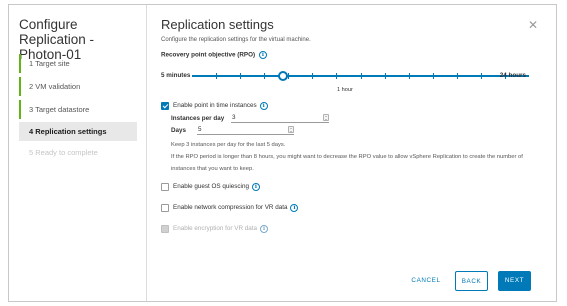 This screenshot has width=567, height=306. I want to click on step-replication-settings: 4 Replication settings, so click(78, 131).